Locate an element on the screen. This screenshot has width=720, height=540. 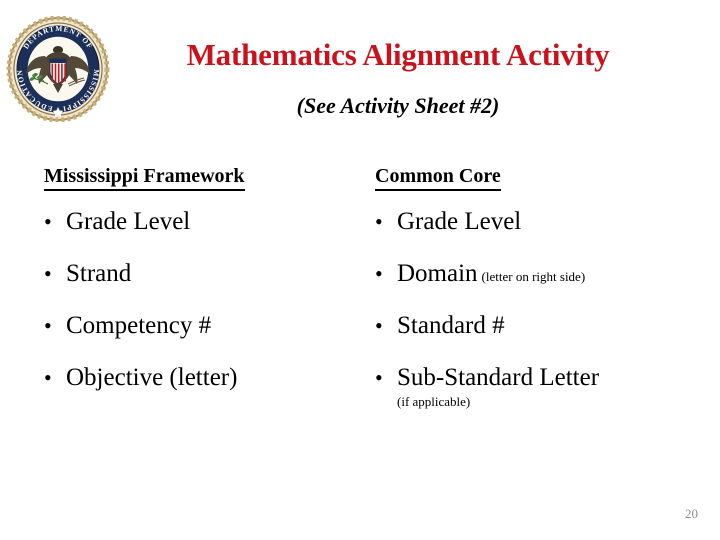
list-item-label: Domain is located at coordinates (437, 273).